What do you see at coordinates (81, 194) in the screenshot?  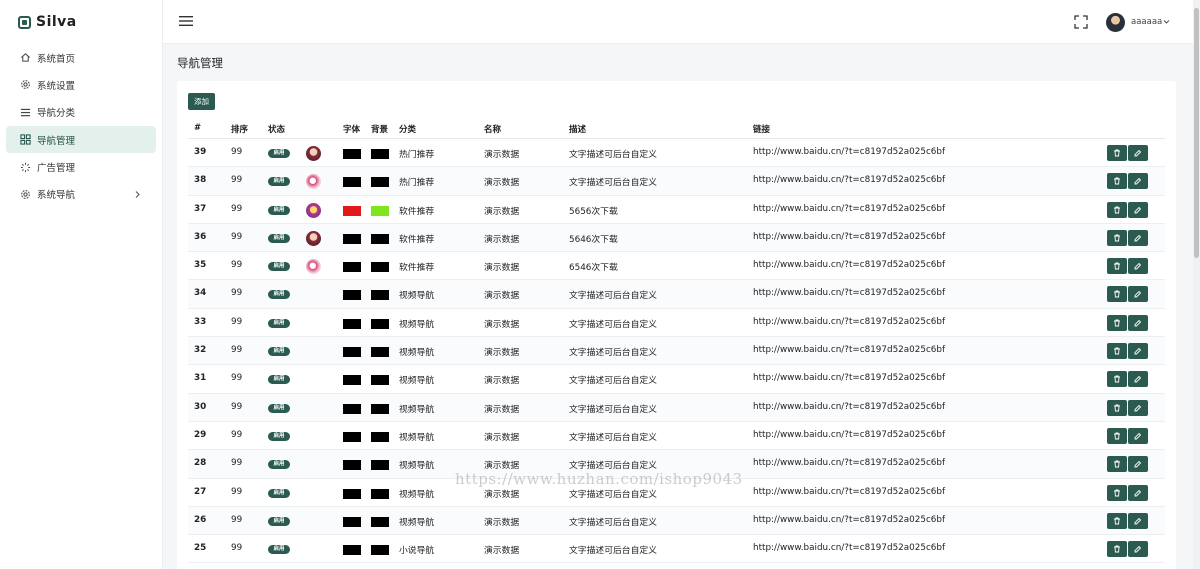 I see `sidebar-item-5: 系统导航` at bounding box center [81, 194].